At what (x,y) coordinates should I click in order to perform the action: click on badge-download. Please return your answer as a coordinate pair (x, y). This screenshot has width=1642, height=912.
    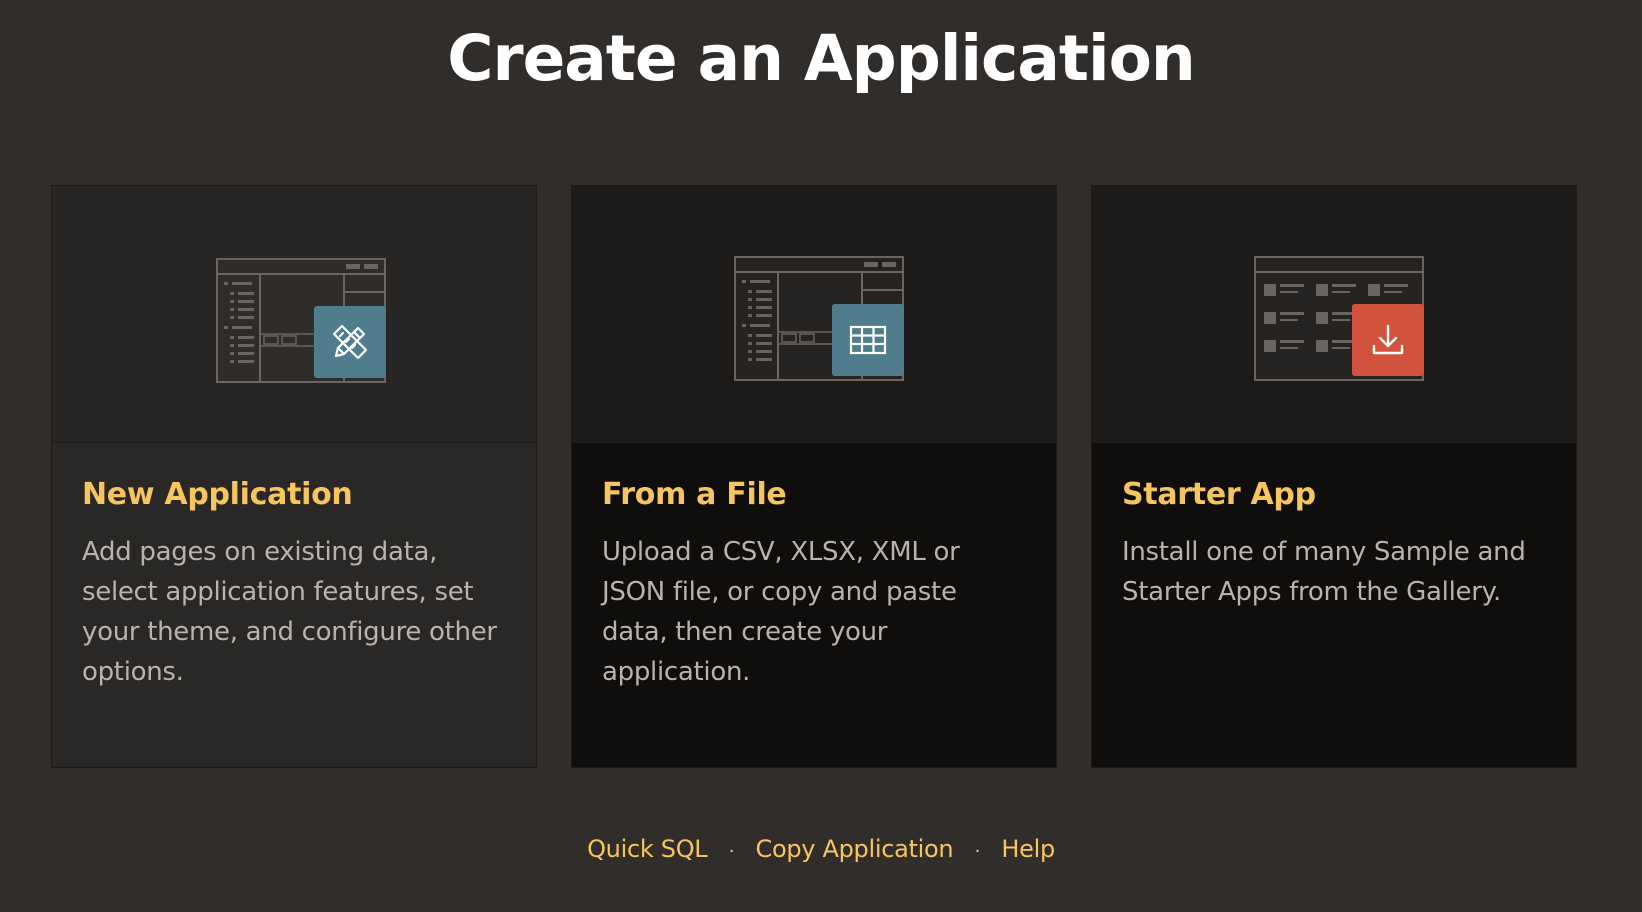
    Looking at the image, I should click on (1388, 340).